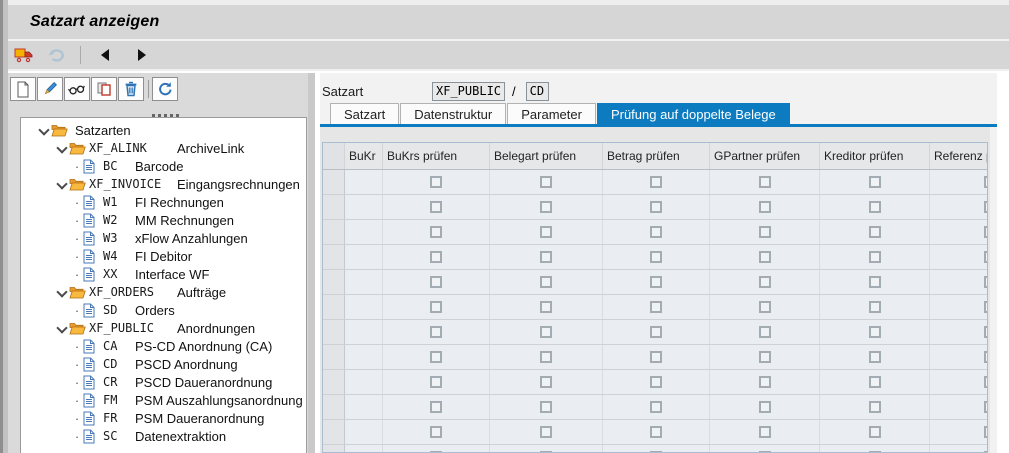  Describe the element at coordinates (50, 89) in the screenshot. I see `edit-button` at that location.